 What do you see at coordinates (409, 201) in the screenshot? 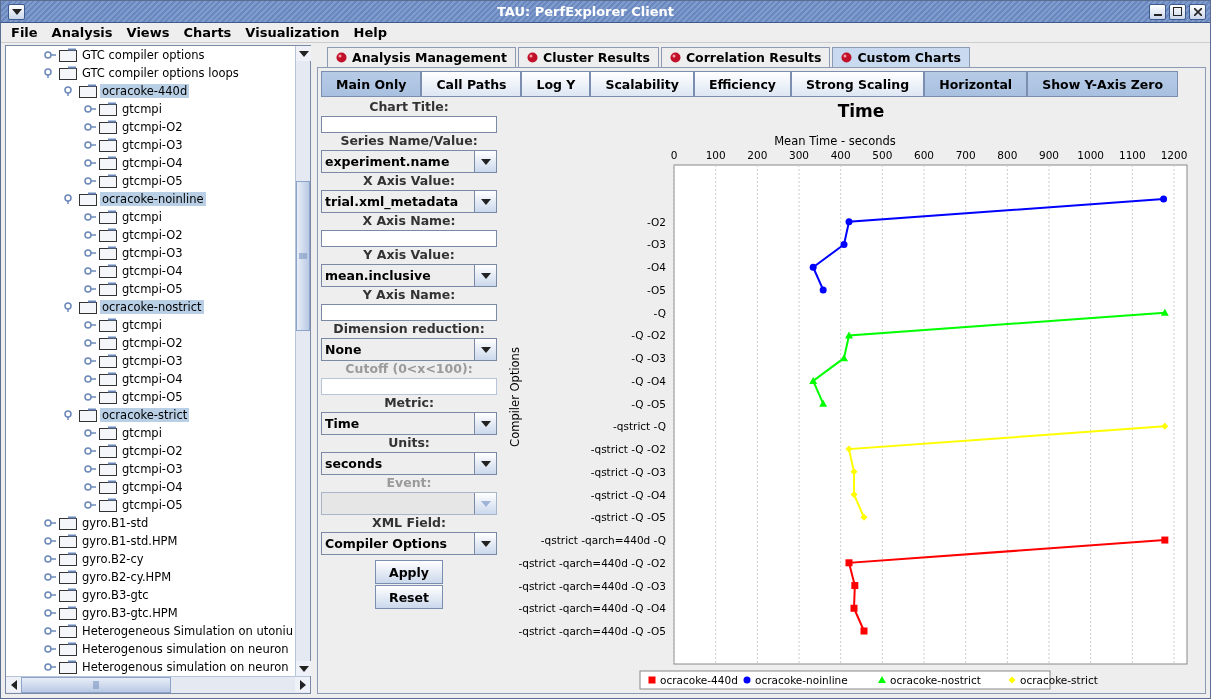
I see `dropdown: trial.xml_metadata` at bounding box center [409, 201].